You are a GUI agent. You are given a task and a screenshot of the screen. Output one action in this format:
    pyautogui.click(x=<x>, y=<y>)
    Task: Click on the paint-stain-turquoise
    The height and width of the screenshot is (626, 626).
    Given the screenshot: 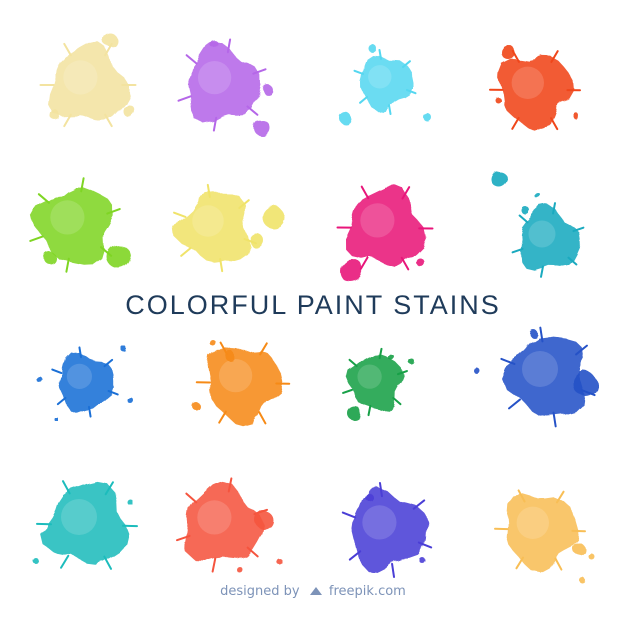 What is the action you would take?
    pyautogui.click(x=85, y=525)
    